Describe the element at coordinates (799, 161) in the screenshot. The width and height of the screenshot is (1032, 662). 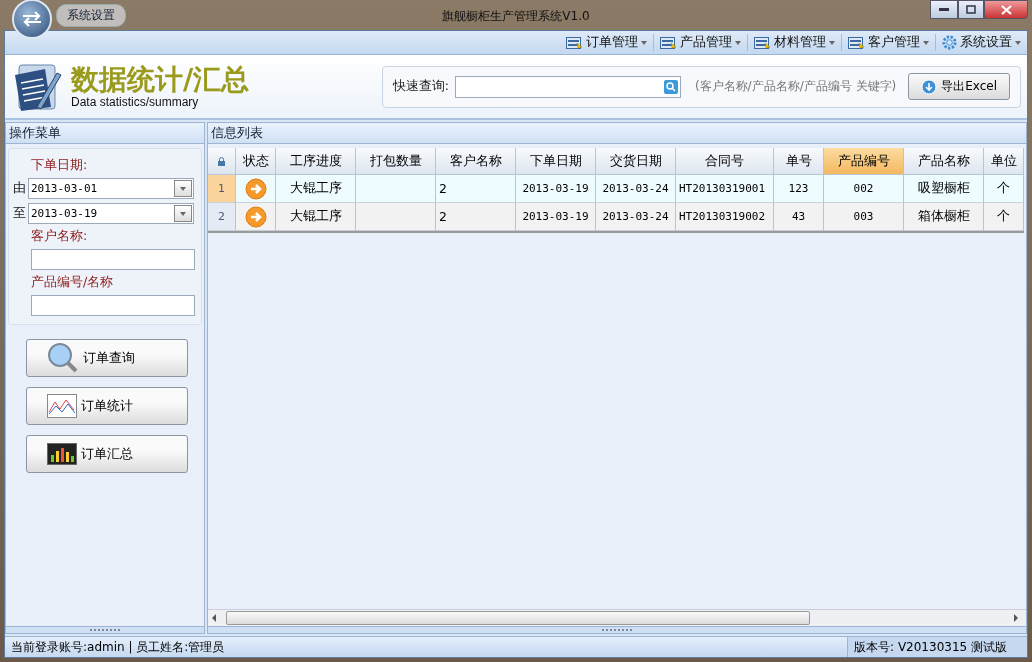
I see `column-header: 单号` at that location.